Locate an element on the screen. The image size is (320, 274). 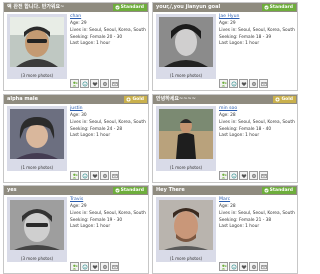
profile-name-link: chan is located at coordinates (109, 16).